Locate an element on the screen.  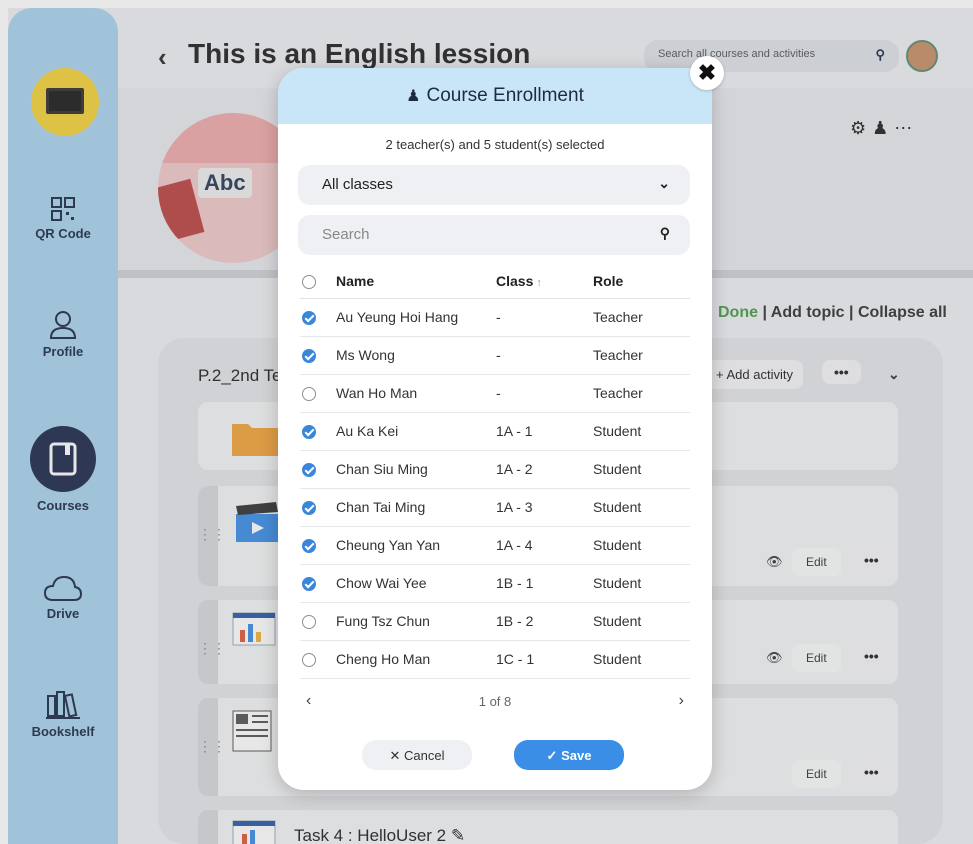
member-search-input: Search ⚲ is located at coordinates (494, 235).